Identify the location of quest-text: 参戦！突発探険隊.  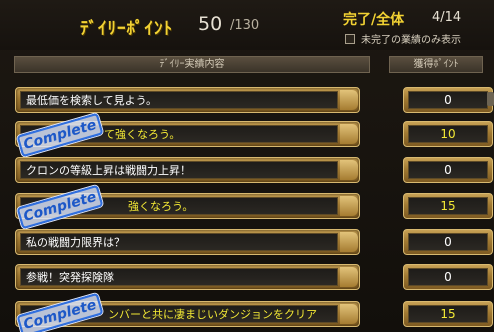
(70, 277).